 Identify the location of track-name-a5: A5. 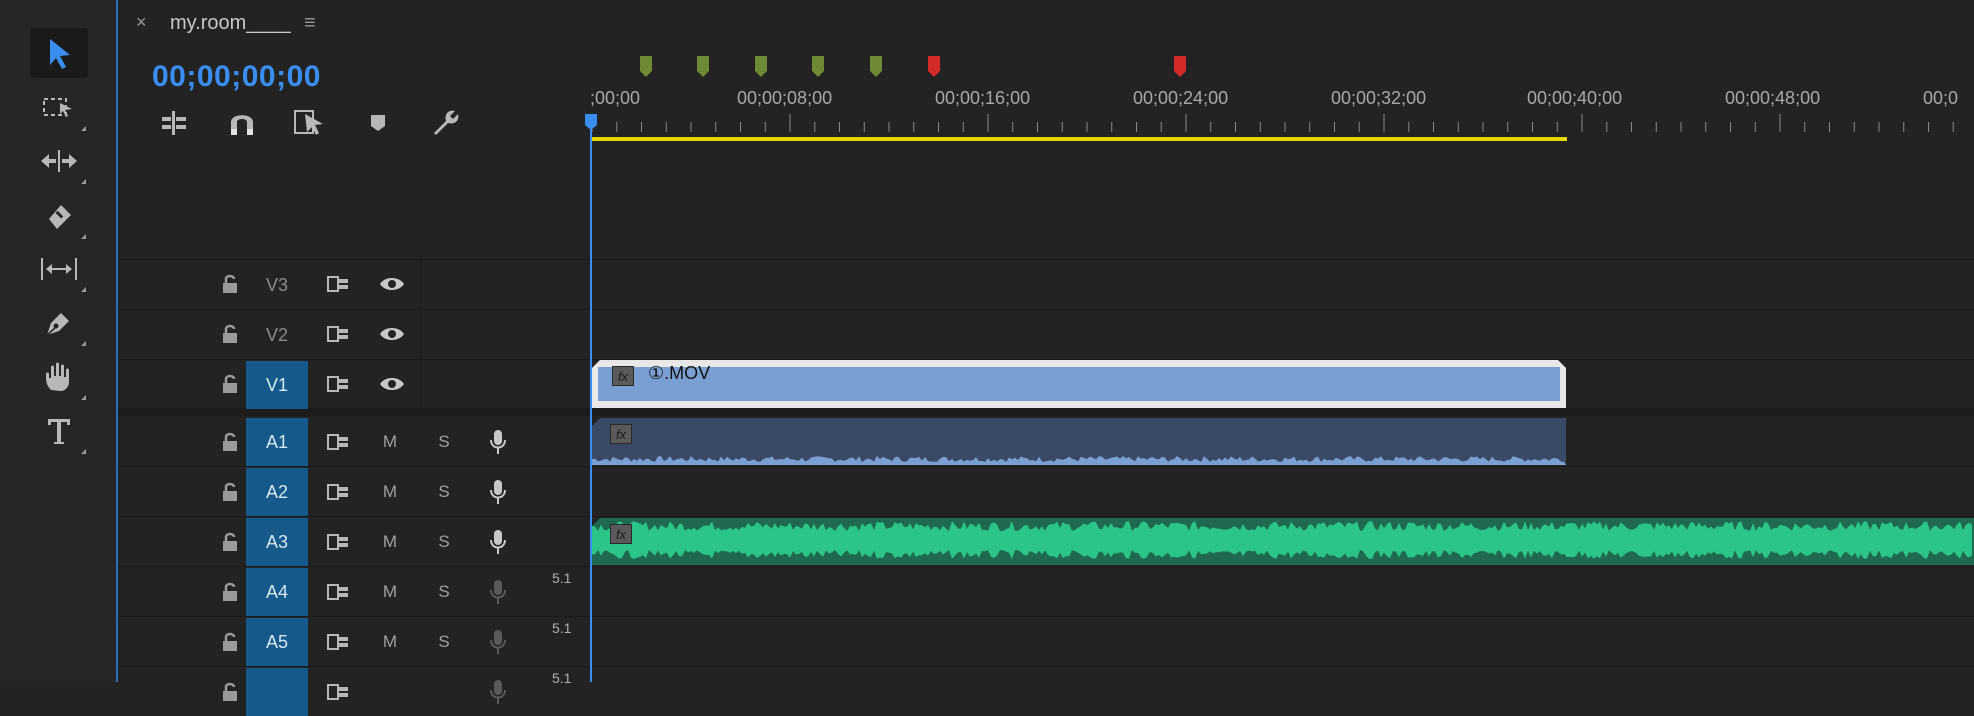
(277, 642).